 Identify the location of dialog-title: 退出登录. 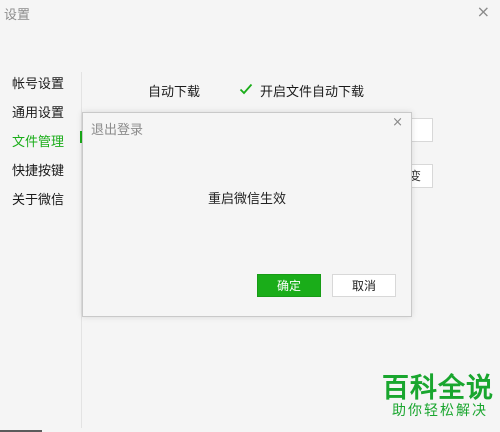
(117, 130).